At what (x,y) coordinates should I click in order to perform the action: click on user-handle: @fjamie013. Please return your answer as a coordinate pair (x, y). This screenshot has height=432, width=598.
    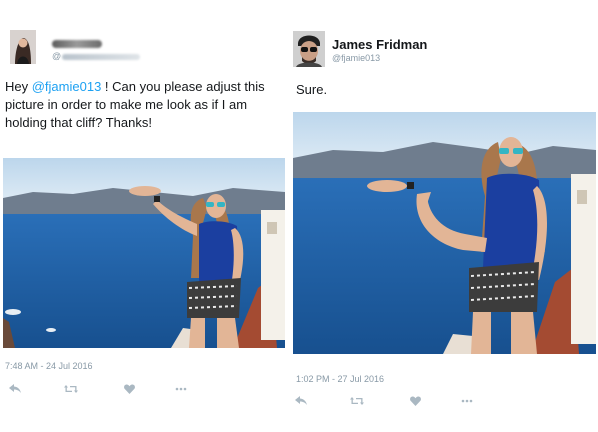
    Looking at the image, I should click on (356, 58).